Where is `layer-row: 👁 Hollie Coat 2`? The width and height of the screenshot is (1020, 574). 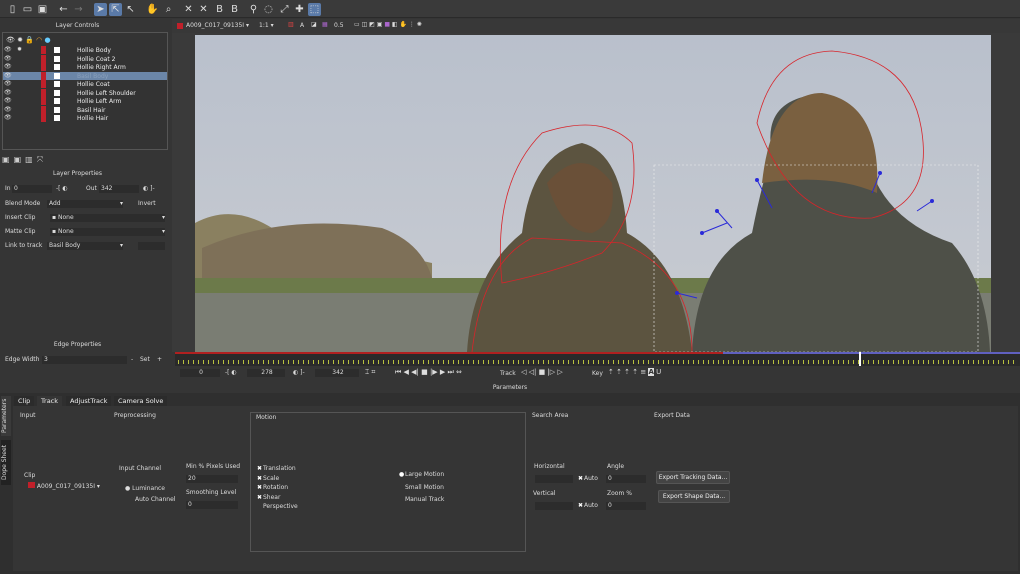
layer-row: 👁 Hollie Coat 2 is located at coordinates (85, 59).